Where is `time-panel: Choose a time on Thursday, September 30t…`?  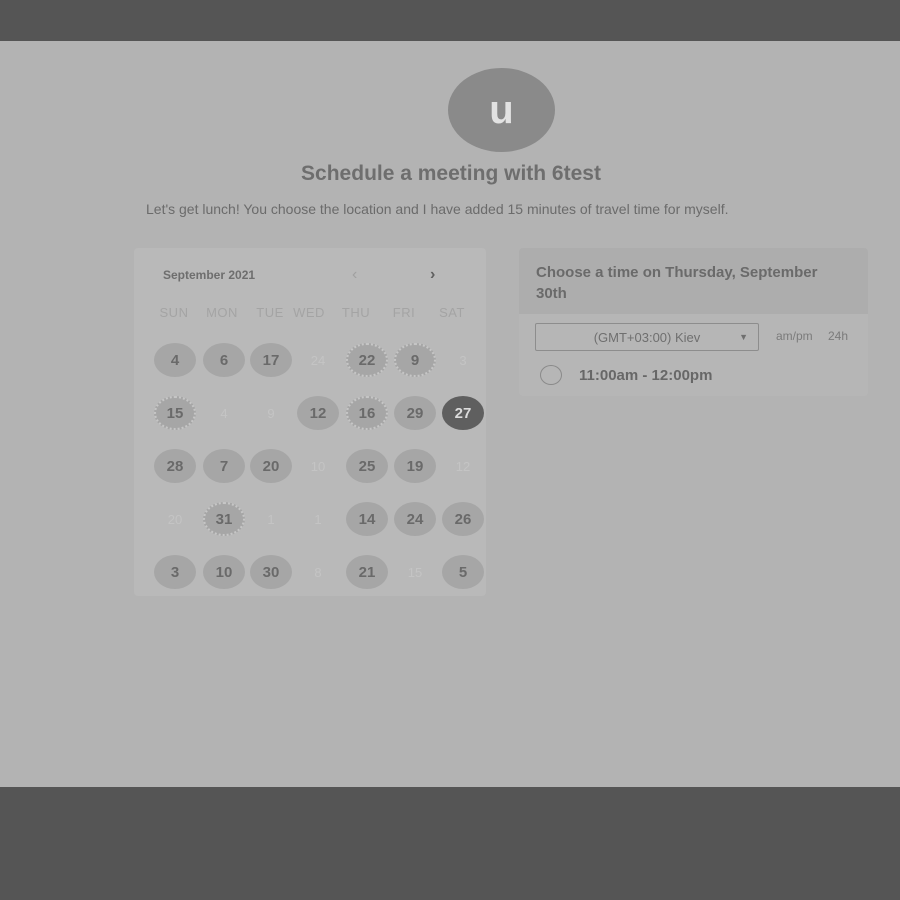
time-panel: Choose a time on Thursday, September 30t… is located at coordinates (693, 322).